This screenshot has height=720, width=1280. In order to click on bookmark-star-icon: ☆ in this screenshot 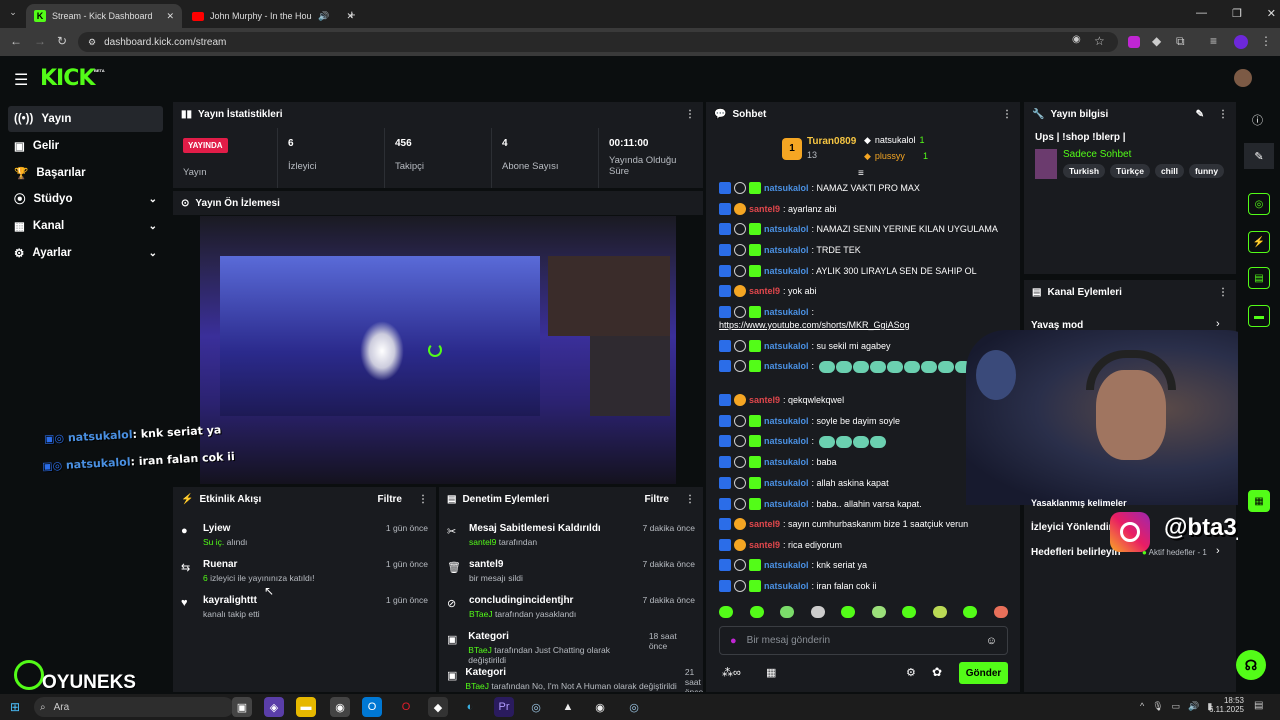, I will do `click(1099, 41)`.